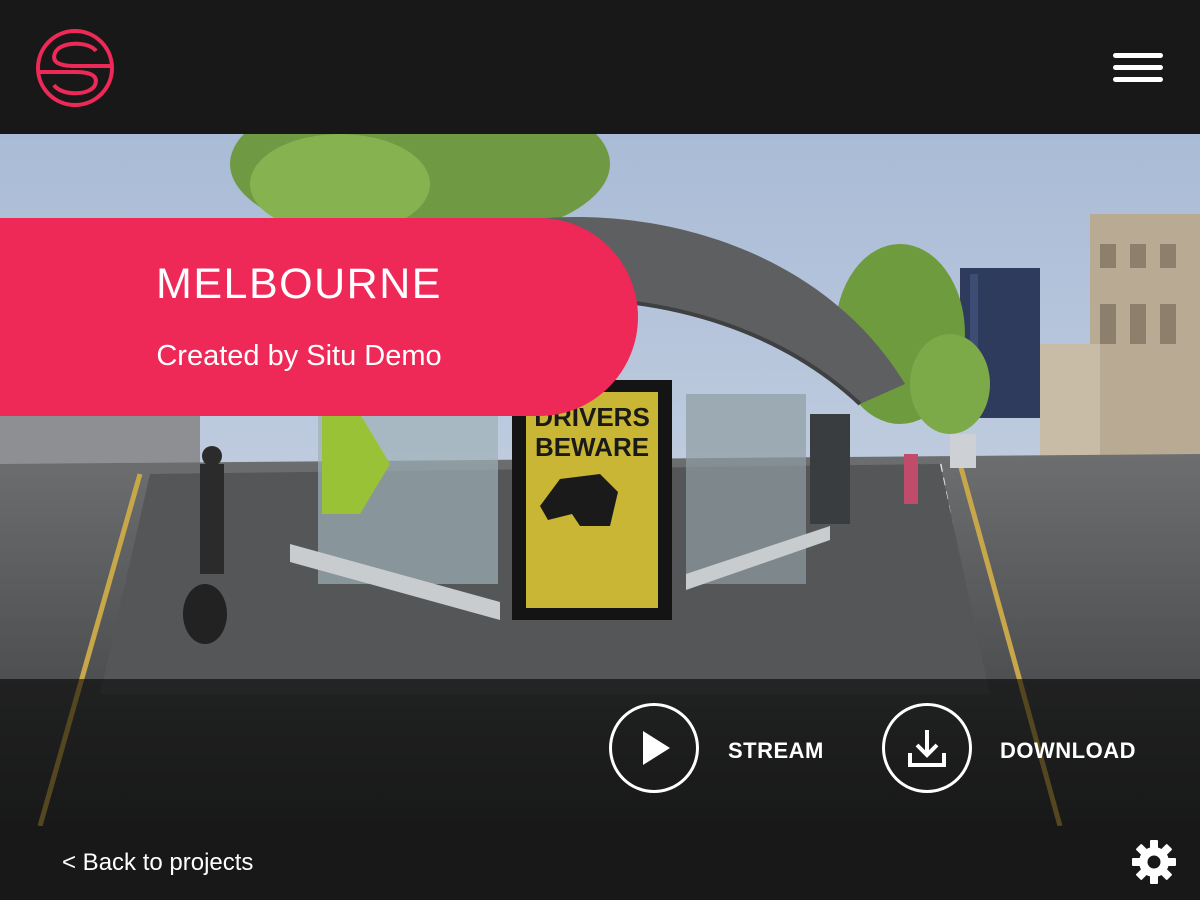 The image size is (1200, 900). Describe the element at coordinates (927, 748) in the screenshot. I see `download-icon` at that location.